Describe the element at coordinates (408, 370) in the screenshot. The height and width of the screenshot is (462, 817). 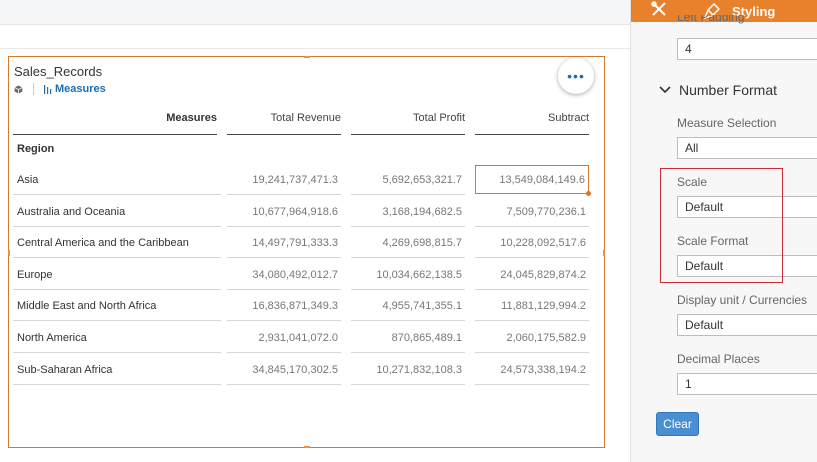
I see `table-cell: 10,271,832,108.3` at that location.